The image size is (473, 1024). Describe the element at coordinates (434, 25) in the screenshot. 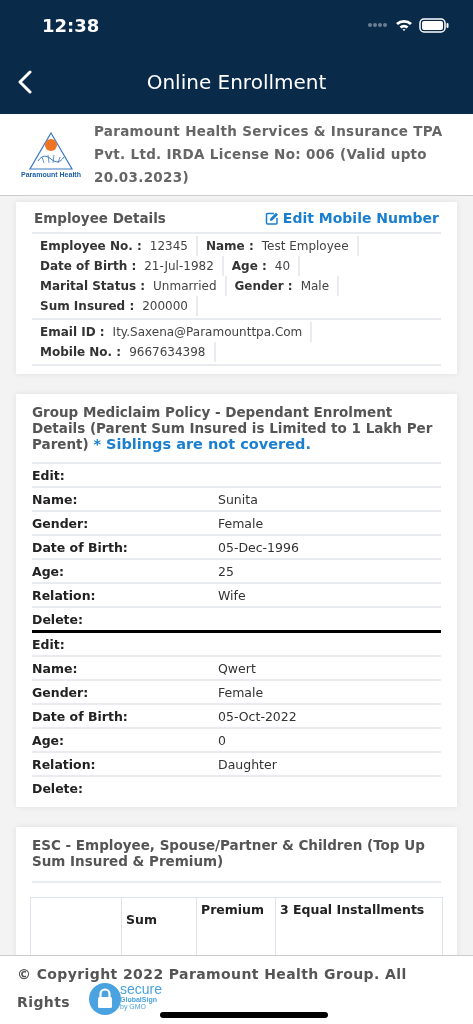

I see `battery-icon` at that location.